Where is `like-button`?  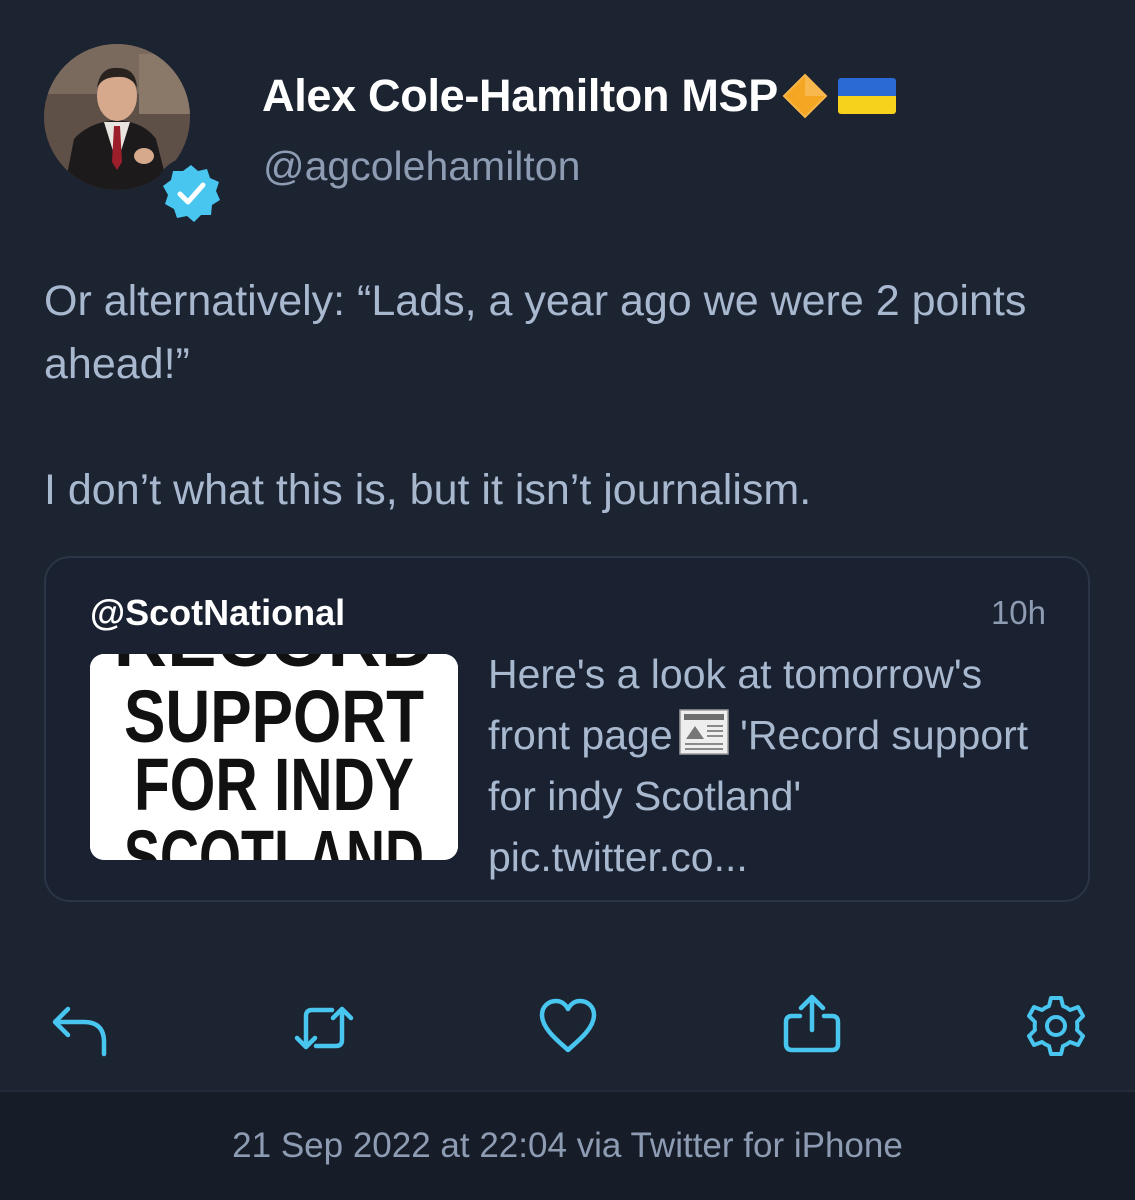
like-button is located at coordinates (568, 1026).